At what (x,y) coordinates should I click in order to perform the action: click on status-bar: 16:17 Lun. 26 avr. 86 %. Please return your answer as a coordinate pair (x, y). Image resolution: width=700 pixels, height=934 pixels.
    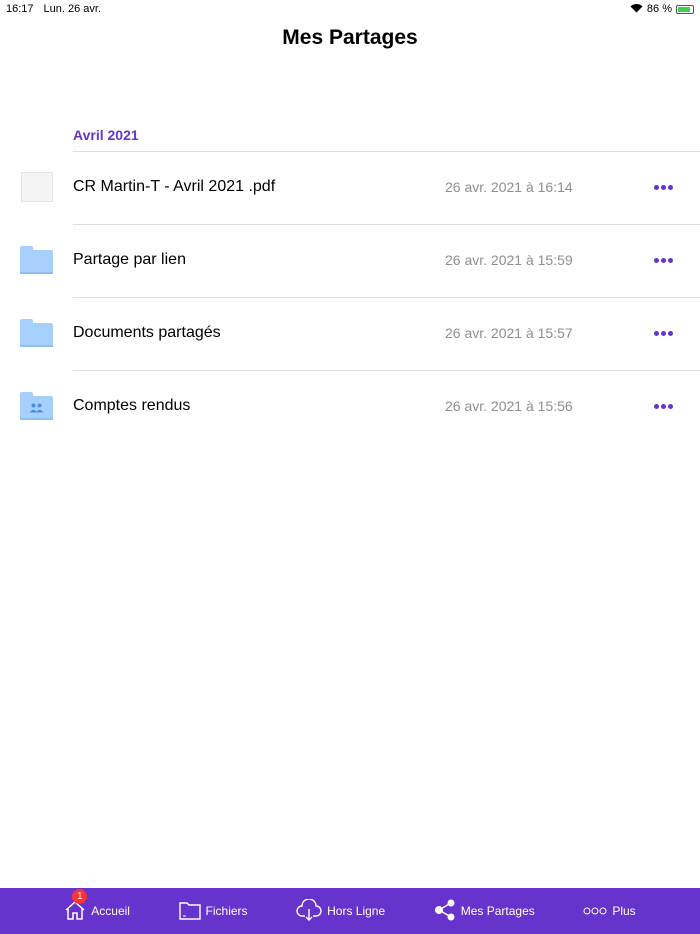
    Looking at the image, I should click on (350, 9).